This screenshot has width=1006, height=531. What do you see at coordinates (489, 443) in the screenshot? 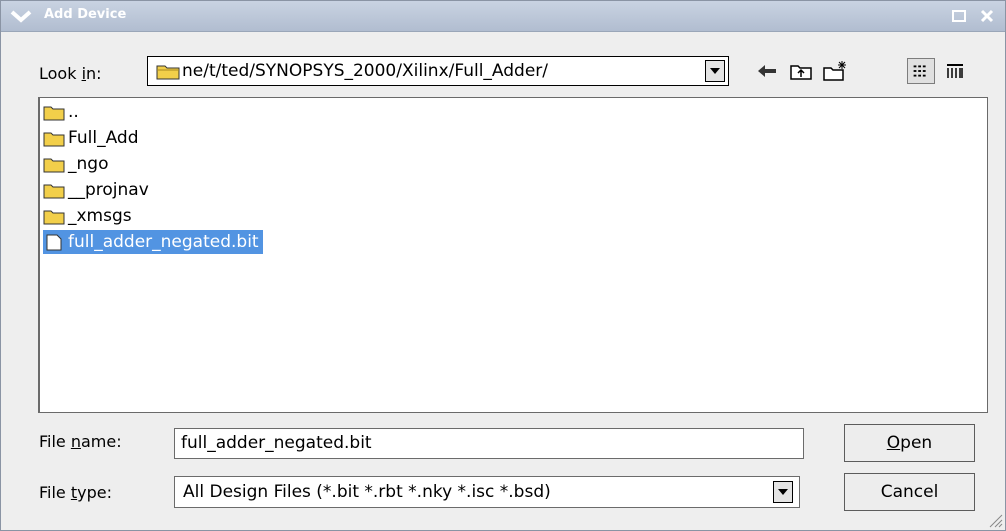
I see `file-name-input: full_adder_negated.bit` at bounding box center [489, 443].